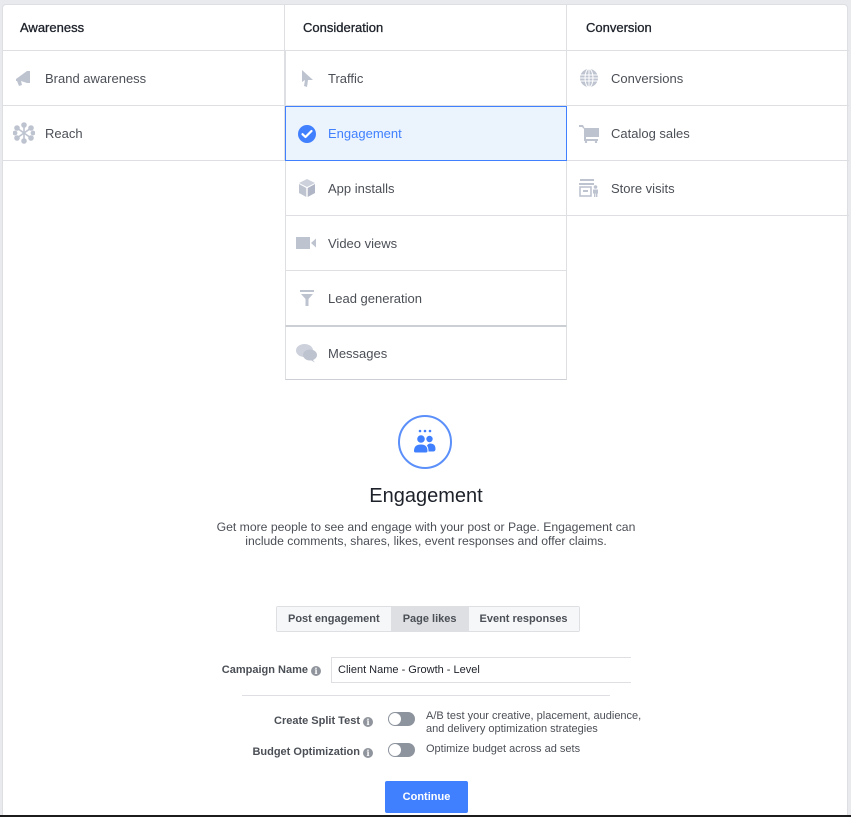  I want to click on objective-label: App installs, so click(361, 188).